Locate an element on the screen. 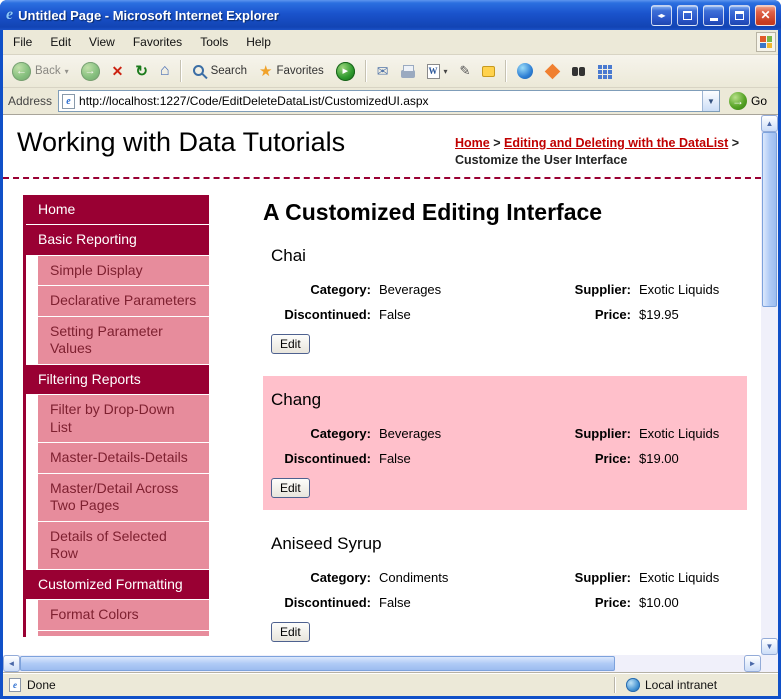 This screenshot has width=781, height=699. address-dropdown-button: ▼ is located at coordinates (710, 101).